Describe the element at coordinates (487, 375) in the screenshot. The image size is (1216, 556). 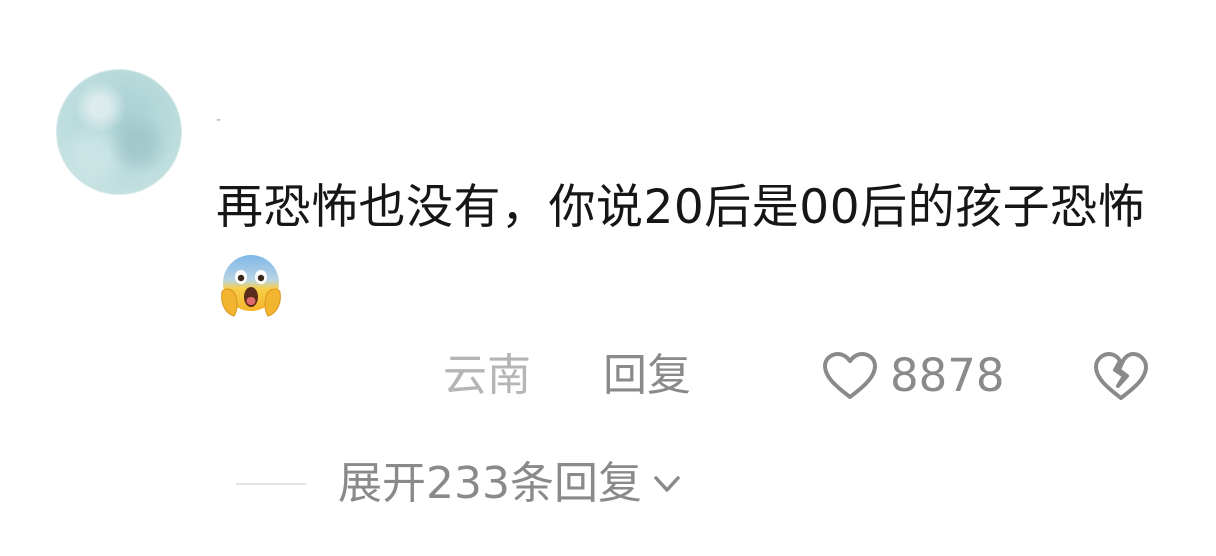
I see `location-label: 云南` at that location.